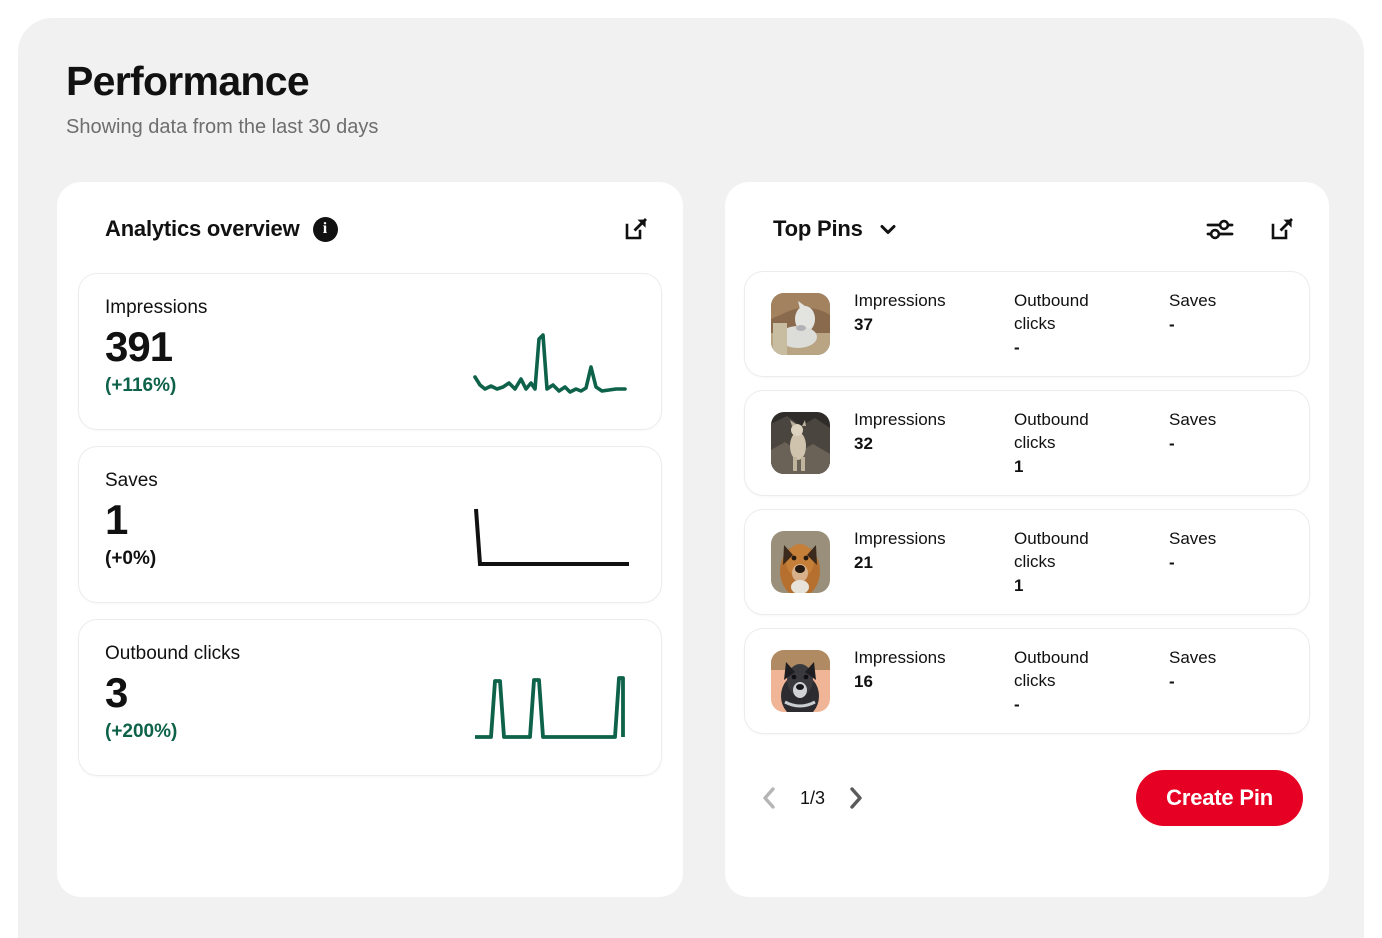  What do you see at coordinates (553, 363) in the screenshot?
I see `sparkline-impressions` at bounding box center [553, 363].